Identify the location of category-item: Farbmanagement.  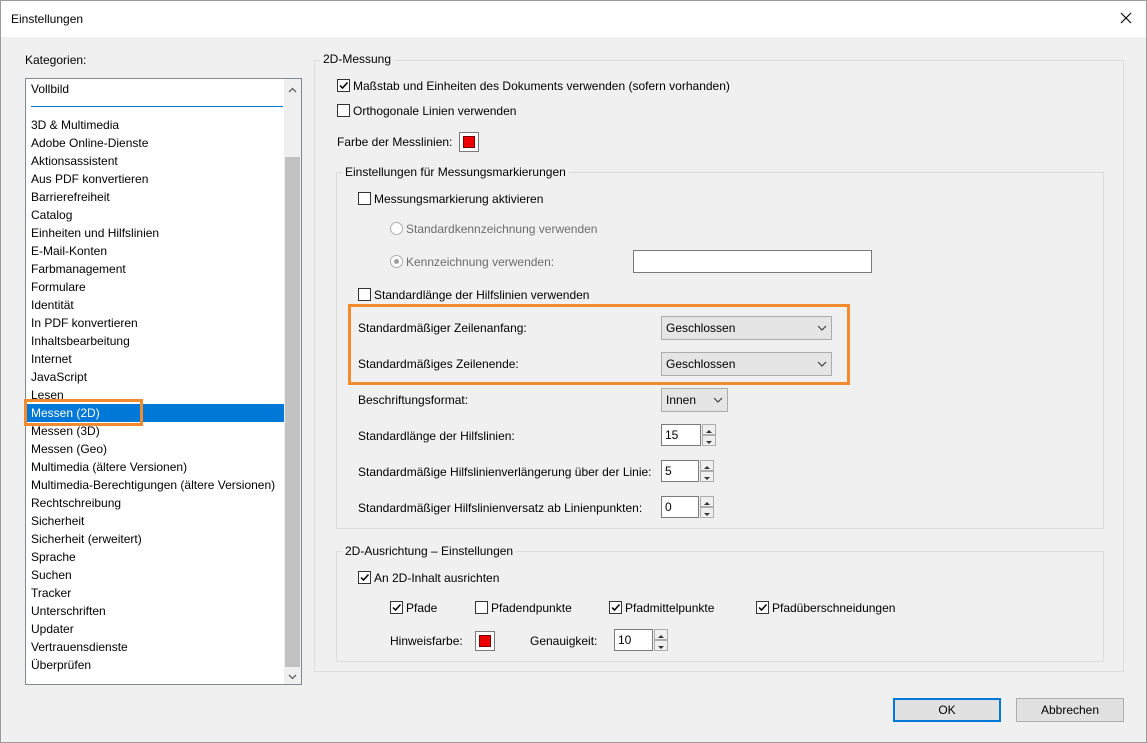
(155, 269).